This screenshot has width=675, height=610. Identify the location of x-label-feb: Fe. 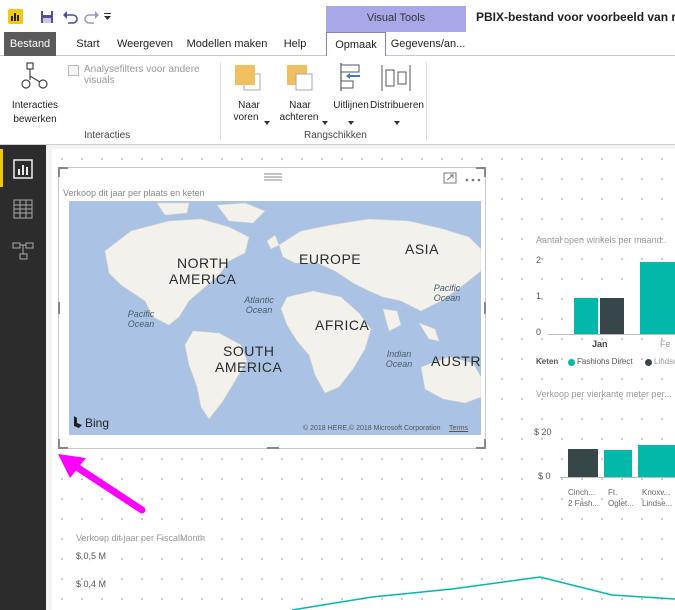
(665, 344).